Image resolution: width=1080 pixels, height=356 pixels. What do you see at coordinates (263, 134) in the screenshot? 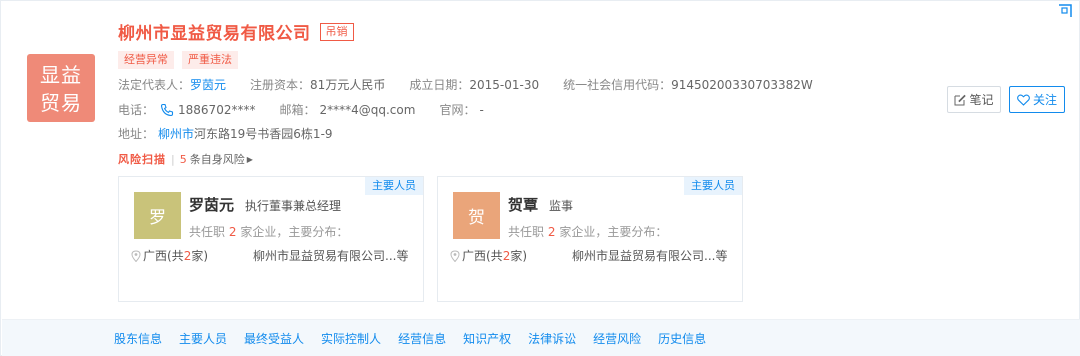
I see `address-value: 河东路19号书香园6栋1-9` at bounding box center [263, 134].